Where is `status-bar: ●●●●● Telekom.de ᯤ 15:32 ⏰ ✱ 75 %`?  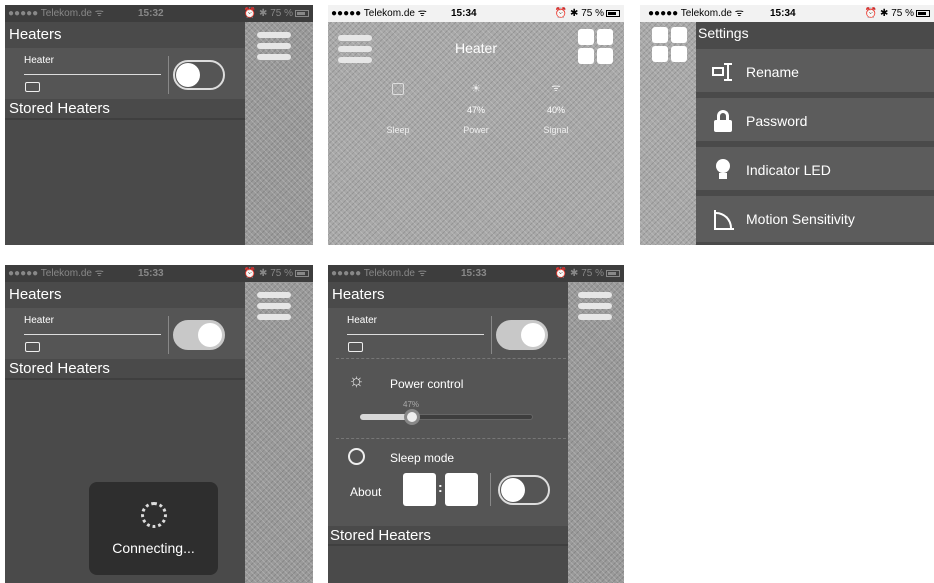
status-bar: ●●●●● Telekom.de ᯤ 15:32 ⏰ ✱ 75 % is located at coordinates (159, 13).